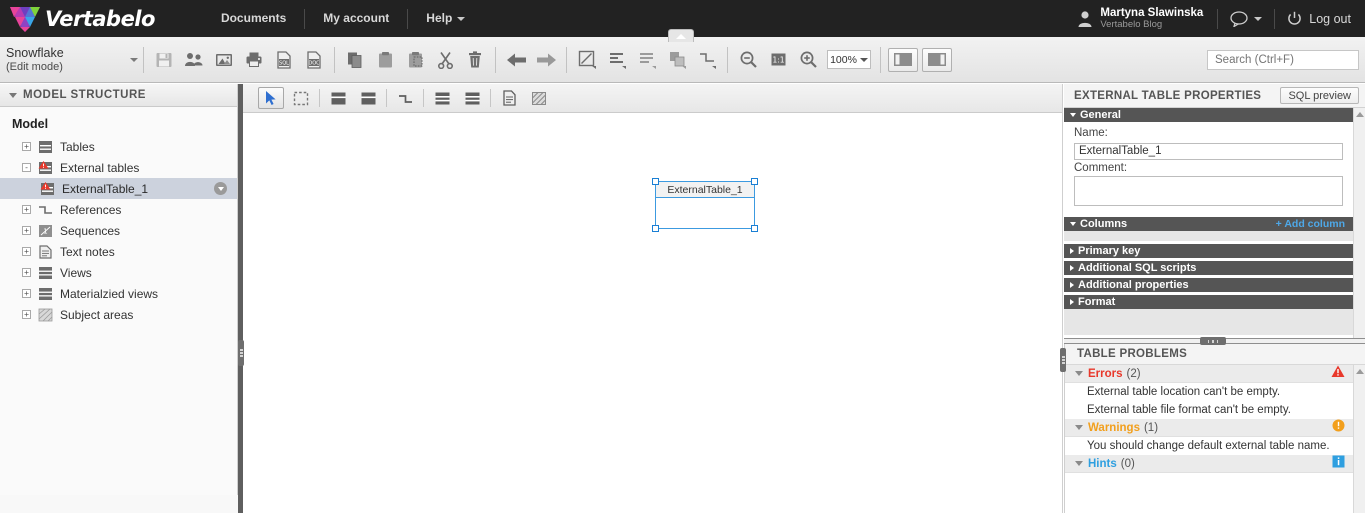 The image size is (1365, 513). Describe the element at coordinates (118, 167) in the screenshot. I see `tree-item-external-tables: - External tables` at that location.